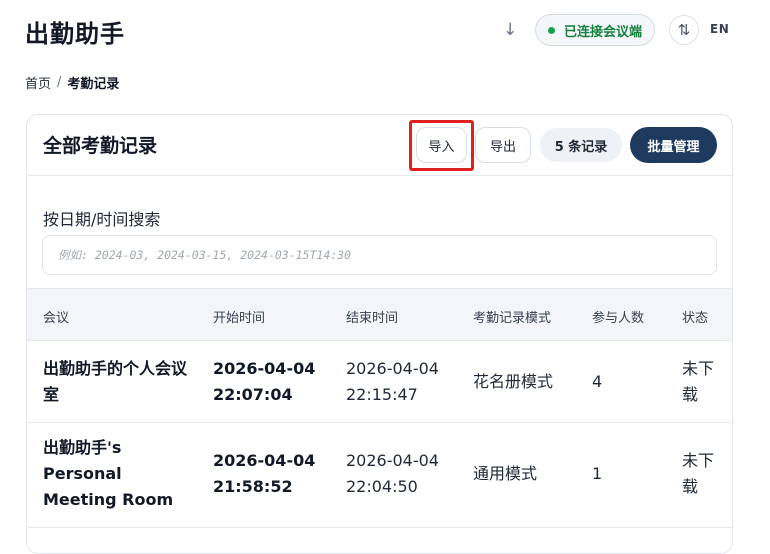 The width and height of the screenshot is (770, 554). I want to click on language-toggle-button: EN, so click(719, 29).